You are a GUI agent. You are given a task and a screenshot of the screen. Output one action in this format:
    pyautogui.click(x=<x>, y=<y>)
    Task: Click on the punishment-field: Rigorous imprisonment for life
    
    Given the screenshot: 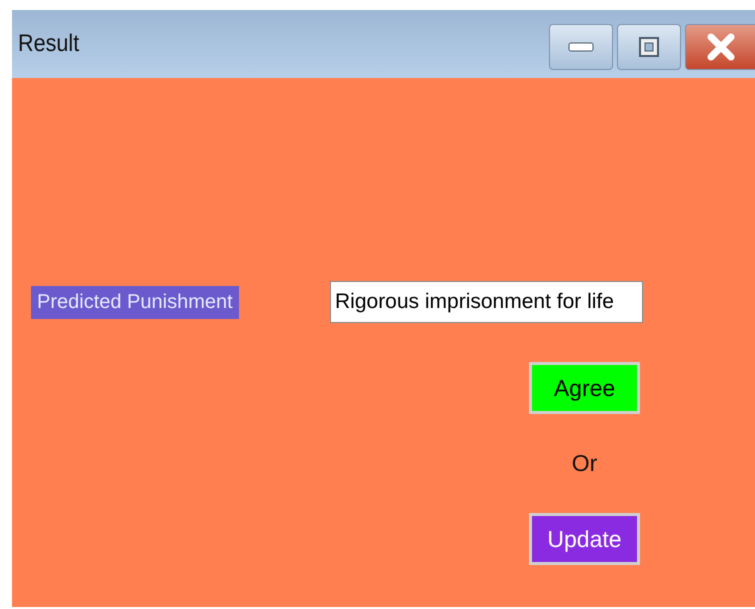 What is the action you would take?
    pyautogui.click(x=486, y=302)
    